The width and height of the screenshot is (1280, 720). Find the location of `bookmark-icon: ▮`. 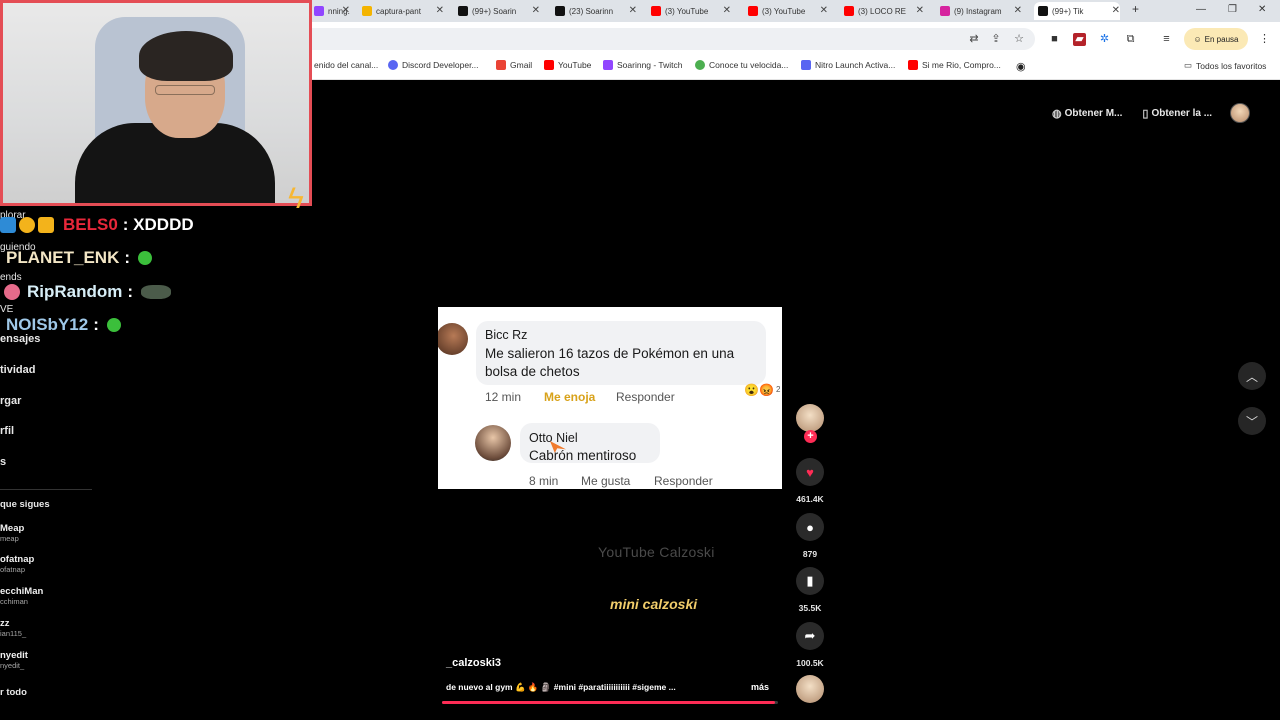

bookmark-icon: ▮ is located at coordinates (810, 580).